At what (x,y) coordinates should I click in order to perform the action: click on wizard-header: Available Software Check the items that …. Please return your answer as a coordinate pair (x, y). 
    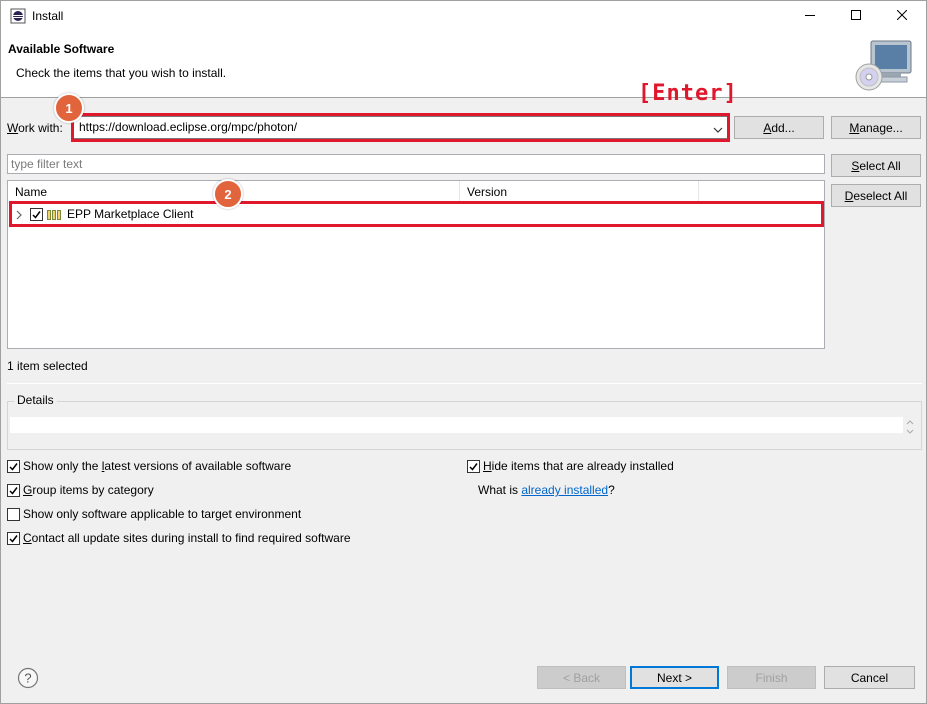
    Looking at the image, I should click on (463, 64).